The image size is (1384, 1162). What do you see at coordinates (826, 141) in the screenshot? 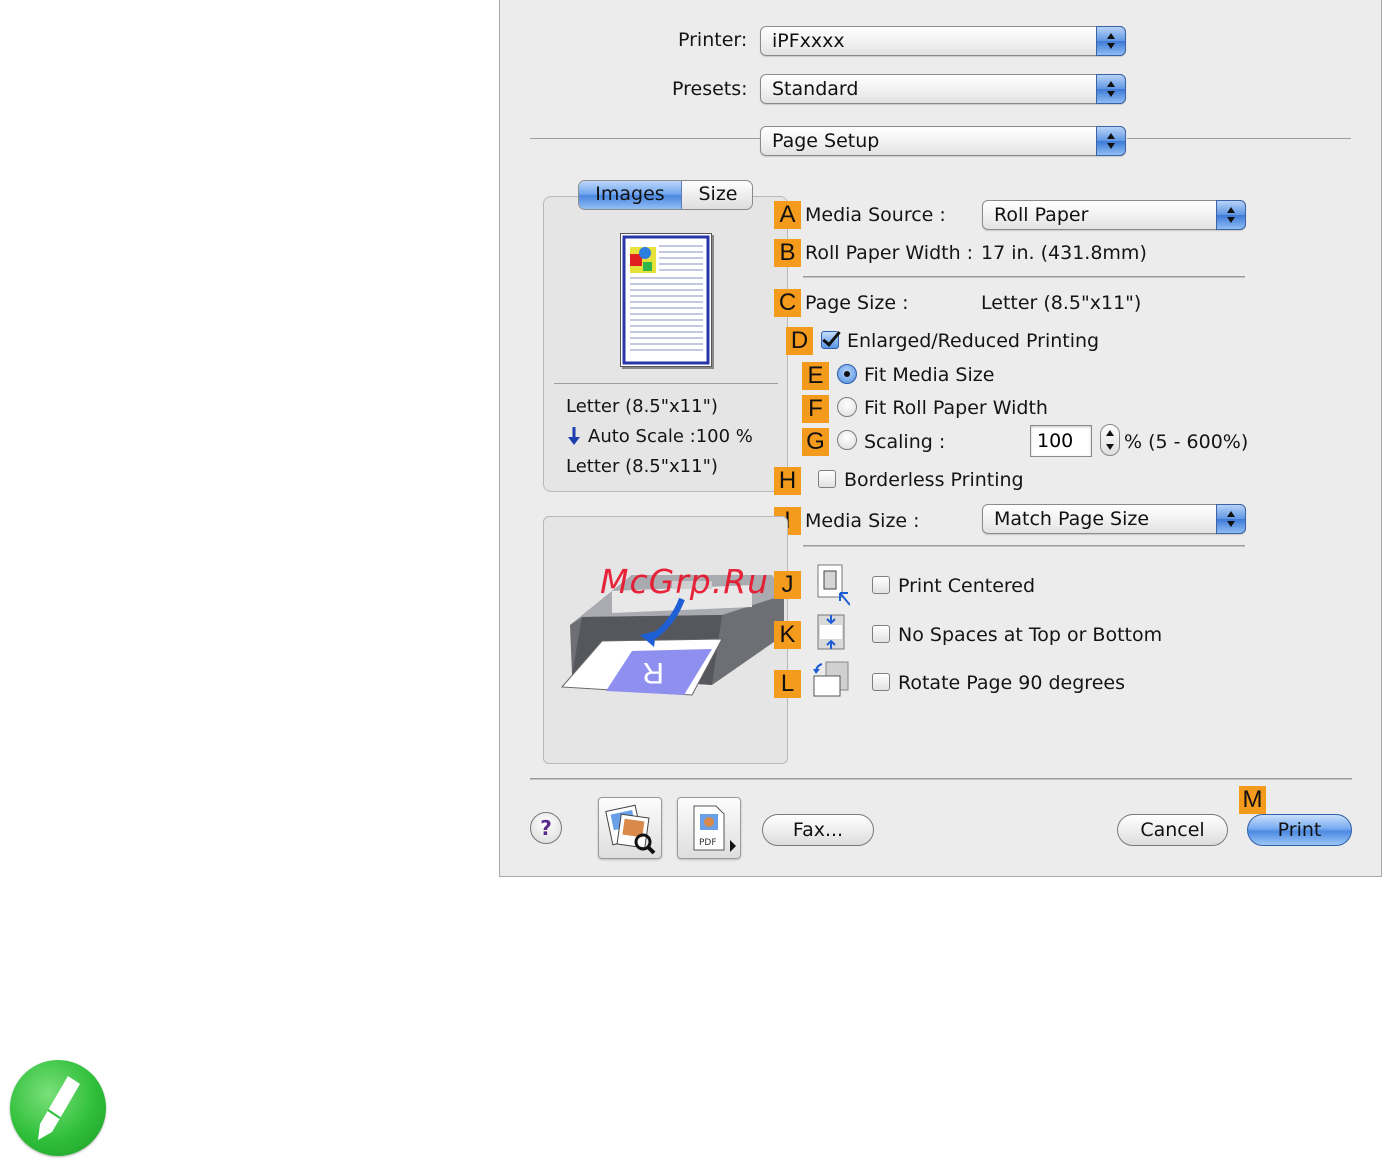
I see `panel-select-value: Page Setup` at bounding box center [826, 141].